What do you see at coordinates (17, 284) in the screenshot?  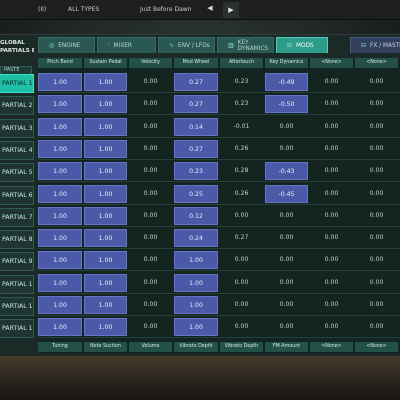 I see `partial-button: PARTIAL 10` at bounding box center [17, 284].